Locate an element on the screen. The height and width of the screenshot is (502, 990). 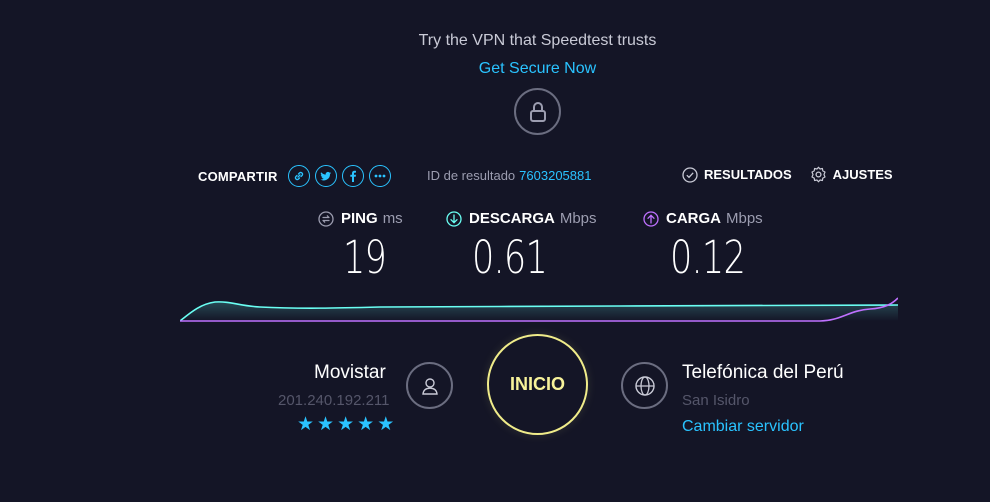
result-id: ID de resultado 7603205881 is located at coordinates (509, 175).